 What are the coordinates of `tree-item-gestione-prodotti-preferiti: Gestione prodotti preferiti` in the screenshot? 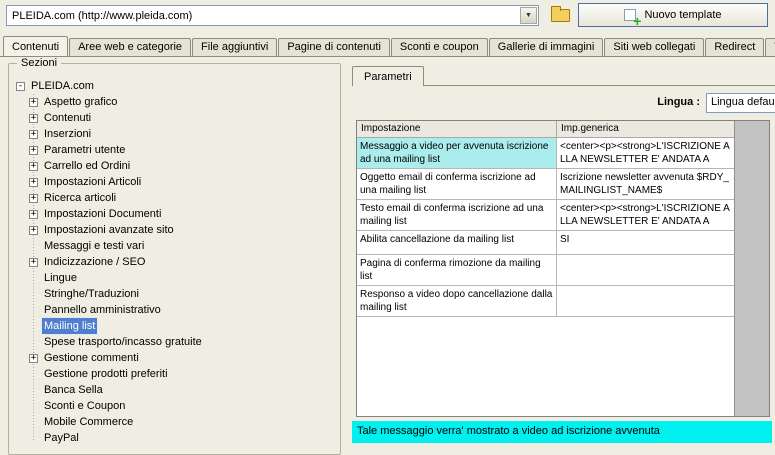 It's located at (181, 374).